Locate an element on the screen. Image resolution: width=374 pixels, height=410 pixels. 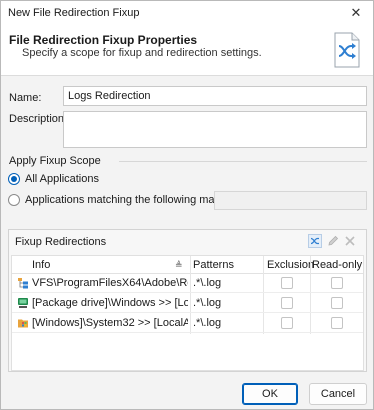
title-bar: New File Redirection Fixup ✕ is located at coordinates (187, 13).